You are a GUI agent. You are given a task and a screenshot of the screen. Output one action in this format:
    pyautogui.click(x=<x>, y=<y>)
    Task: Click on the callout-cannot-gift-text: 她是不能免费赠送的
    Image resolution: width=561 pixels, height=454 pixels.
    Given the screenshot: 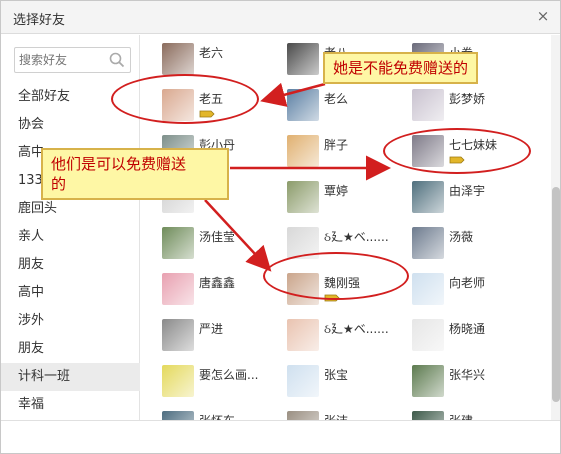 What is the action you would take?
    pyautogui.click(x=401, y=68)
    